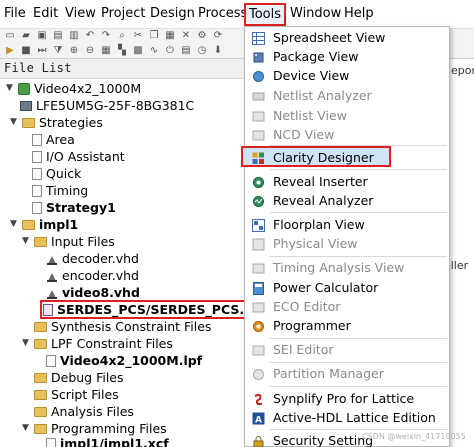  What do you see at coordinates (51, 360) in the screenshot?
I see `lpf-file-icon` at bounding box center [51, 360].